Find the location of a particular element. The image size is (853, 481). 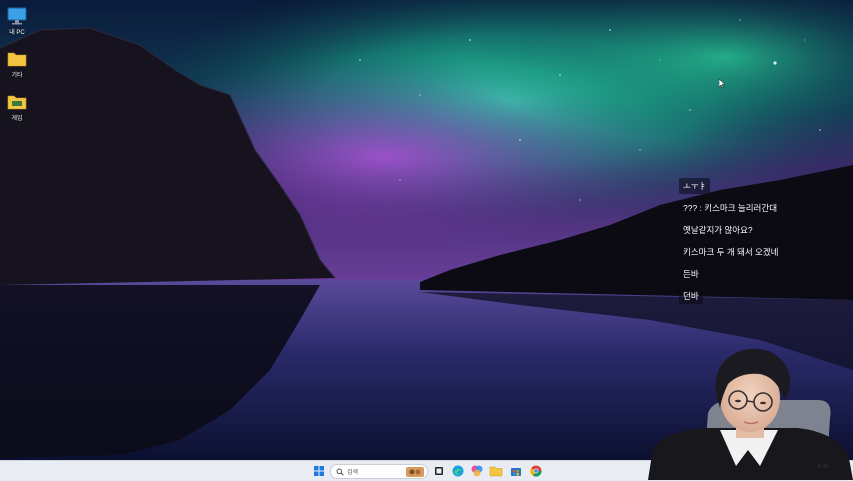

desktop-icon-label: 게임 is located at coordinates (17, 119).